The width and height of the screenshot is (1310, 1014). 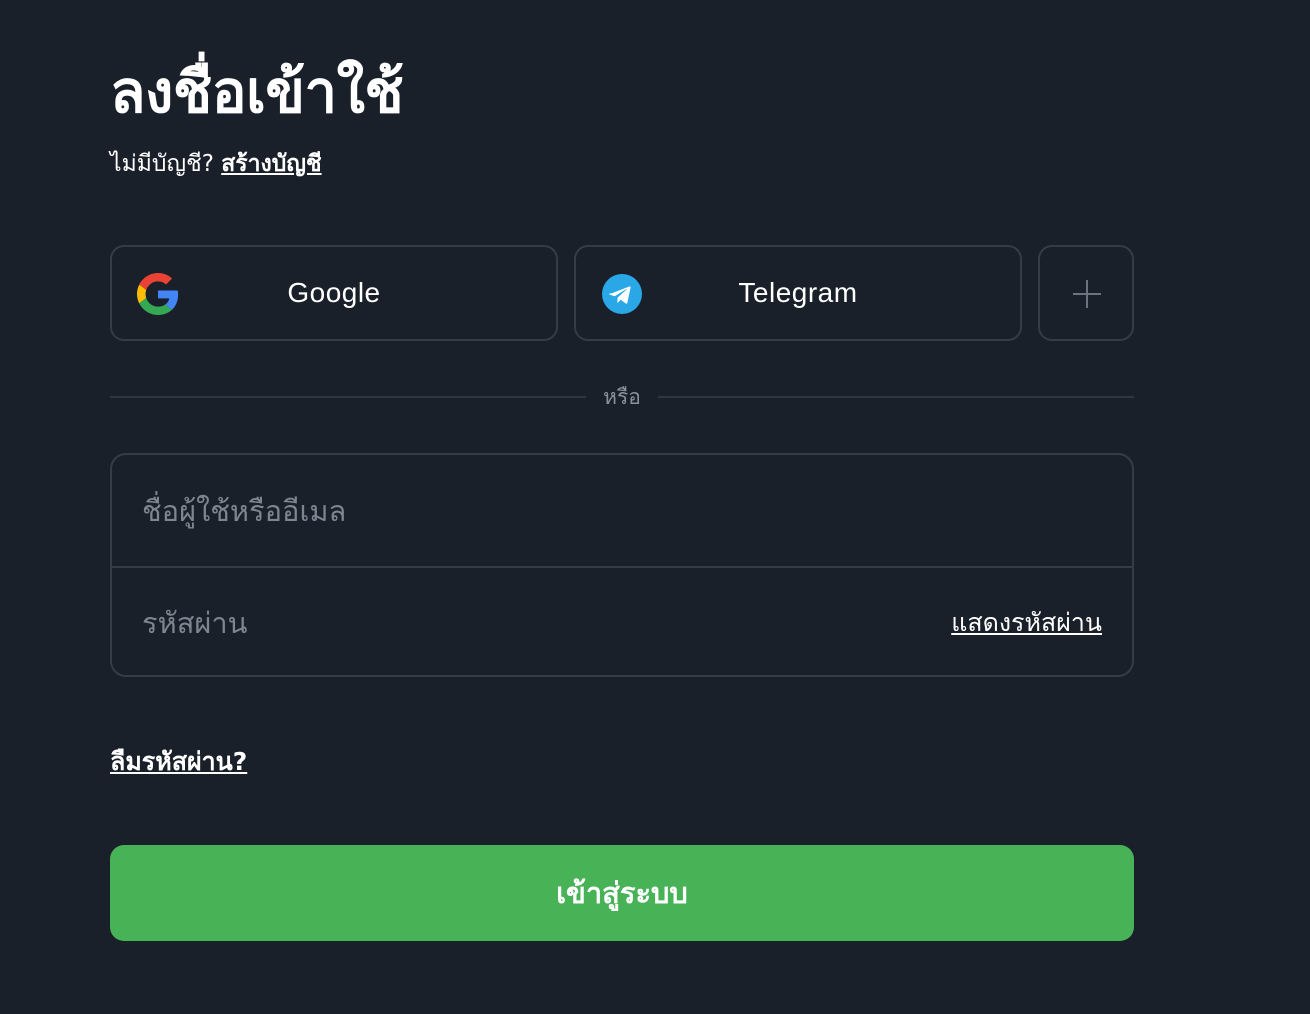 I want to click on google-label: Google, so click(x=334, y=292).